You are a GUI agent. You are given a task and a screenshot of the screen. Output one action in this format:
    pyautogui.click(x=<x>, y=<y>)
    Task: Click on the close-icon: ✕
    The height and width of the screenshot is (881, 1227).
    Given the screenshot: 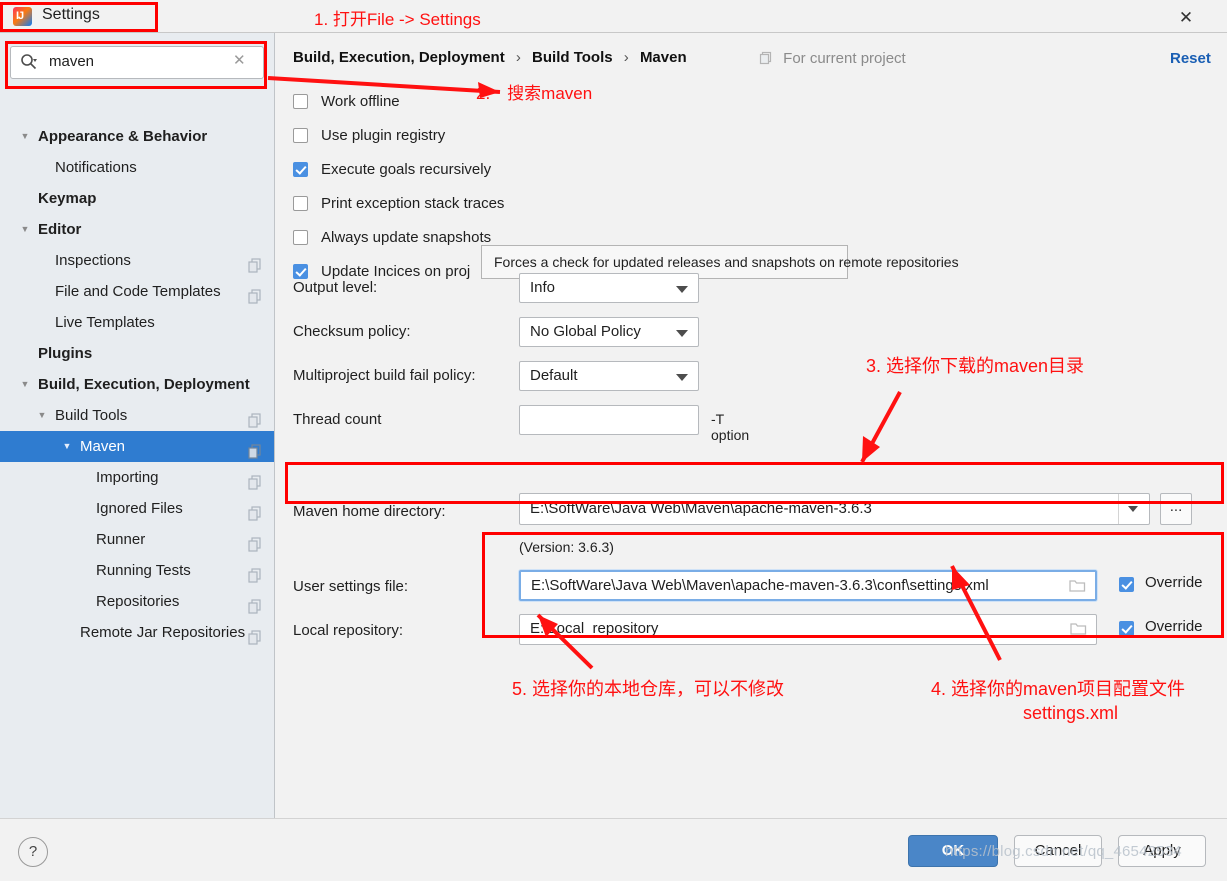 What is the action you would take?
    pyautogui.click(x=1186, y=18)
    